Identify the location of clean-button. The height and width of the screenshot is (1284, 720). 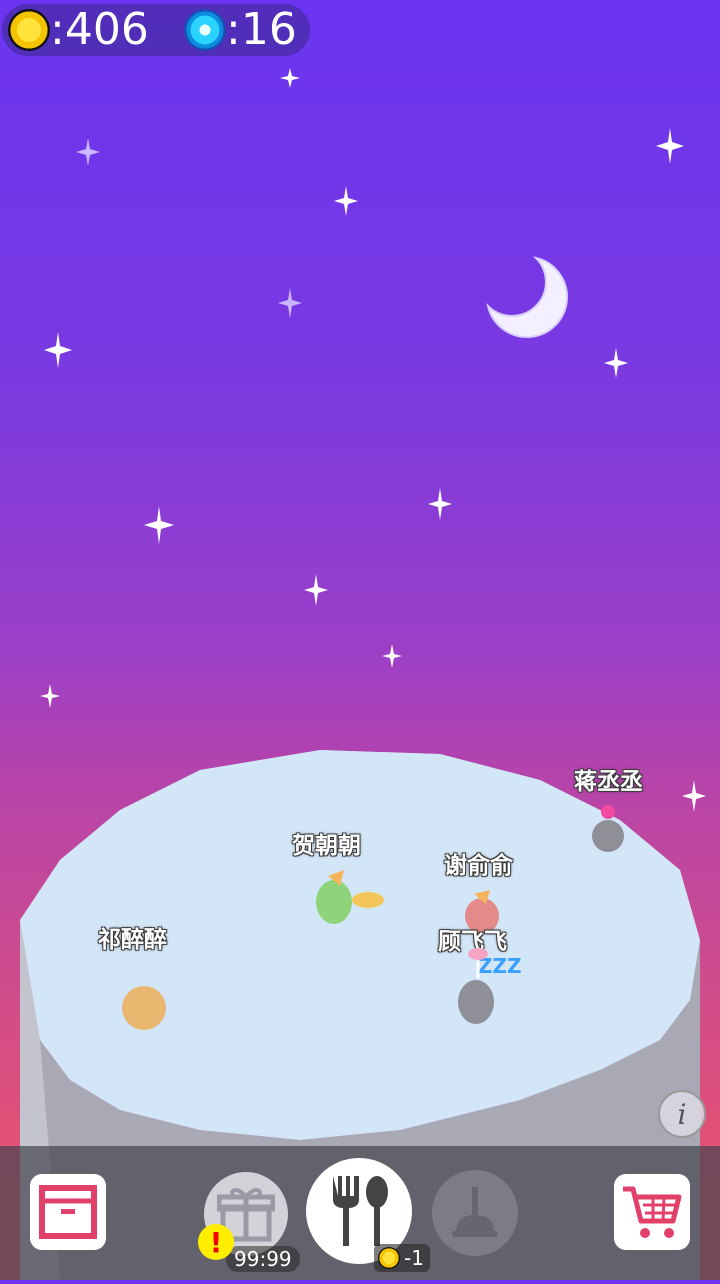
(475, 1213).